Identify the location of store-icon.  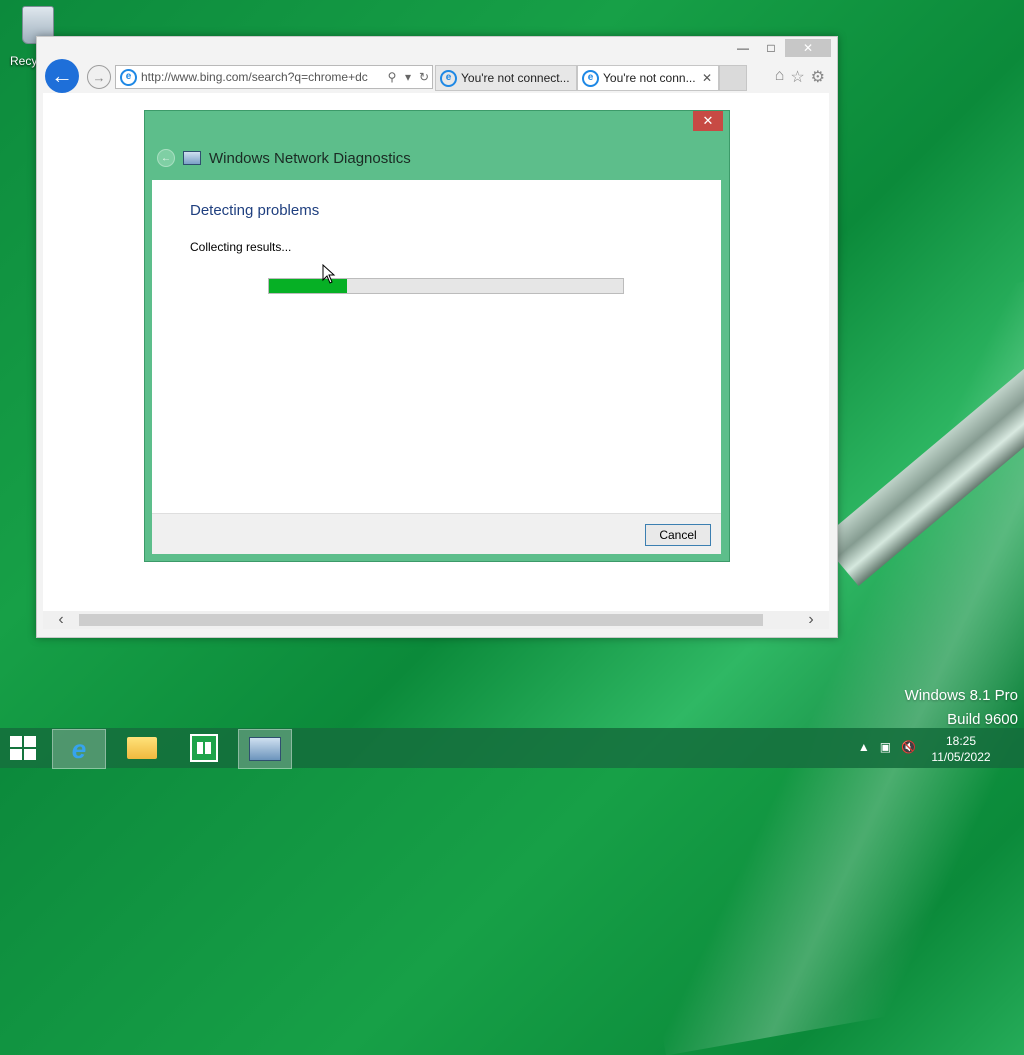
(204, 748).